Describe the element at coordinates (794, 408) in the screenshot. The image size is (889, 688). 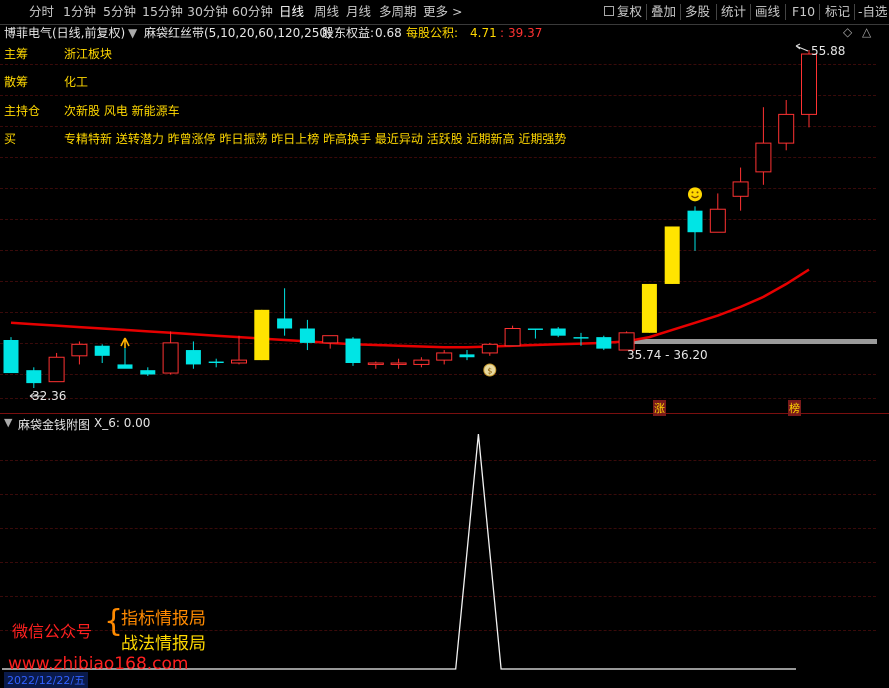
I see `top-list-badge: 榜` at that location.